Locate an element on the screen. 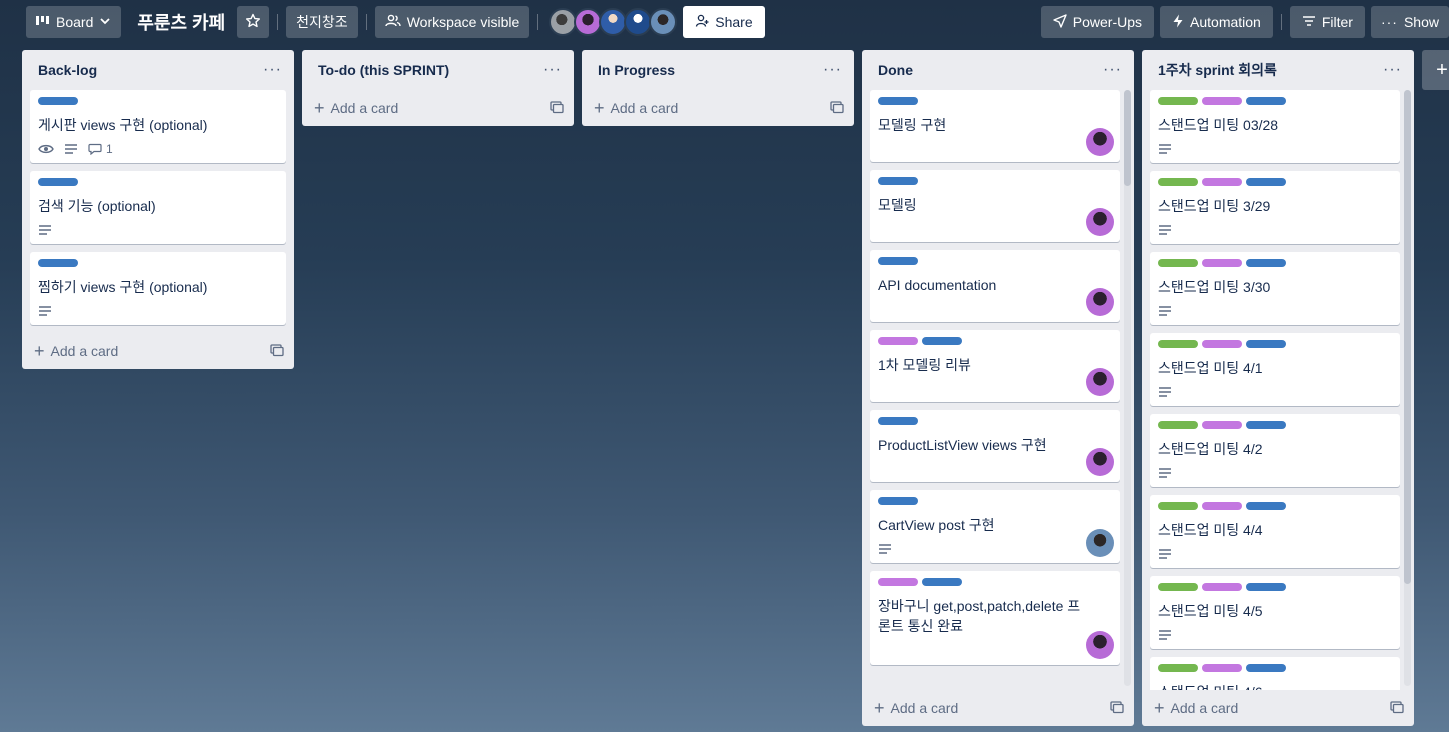  card: 찜하기 views 구현 (optional) is located at coordinates (158, 288).